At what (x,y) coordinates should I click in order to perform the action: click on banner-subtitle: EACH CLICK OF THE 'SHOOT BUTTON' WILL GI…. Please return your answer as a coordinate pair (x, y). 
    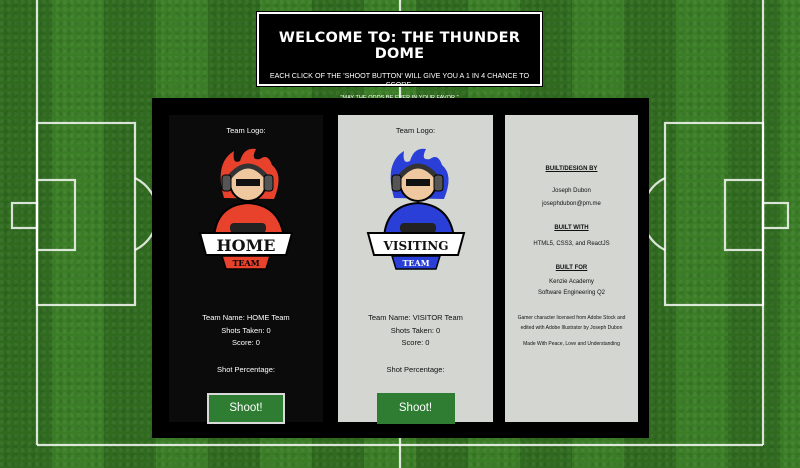
    Looking at the image, I should click on (399, 80).